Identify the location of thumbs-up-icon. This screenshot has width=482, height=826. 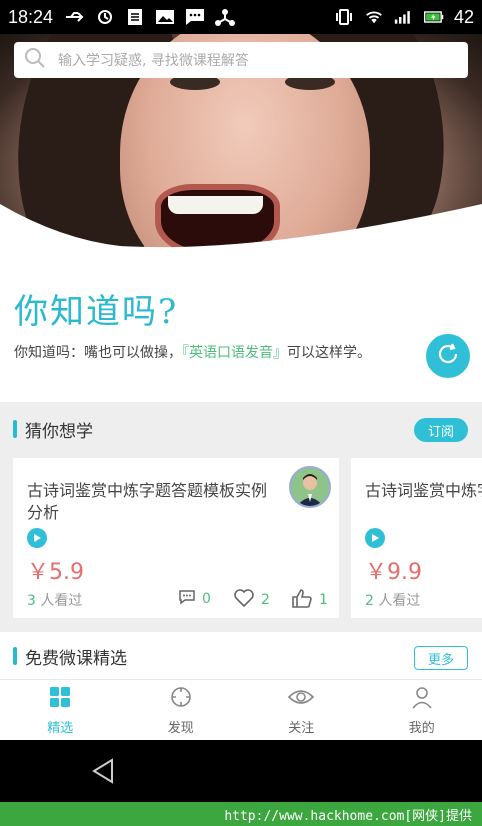
(302, 600).